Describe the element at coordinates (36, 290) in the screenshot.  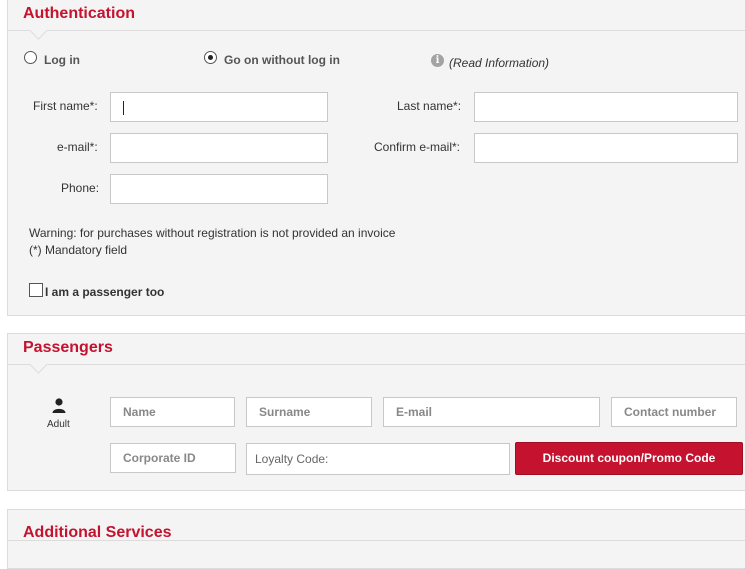
I see `passenger-too-checkbox` at that location.